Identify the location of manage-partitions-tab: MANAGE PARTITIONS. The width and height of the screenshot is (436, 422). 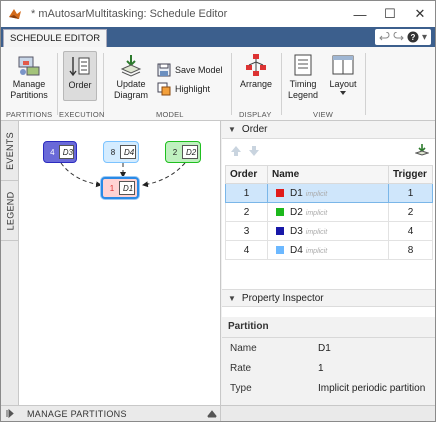
(120, 413).